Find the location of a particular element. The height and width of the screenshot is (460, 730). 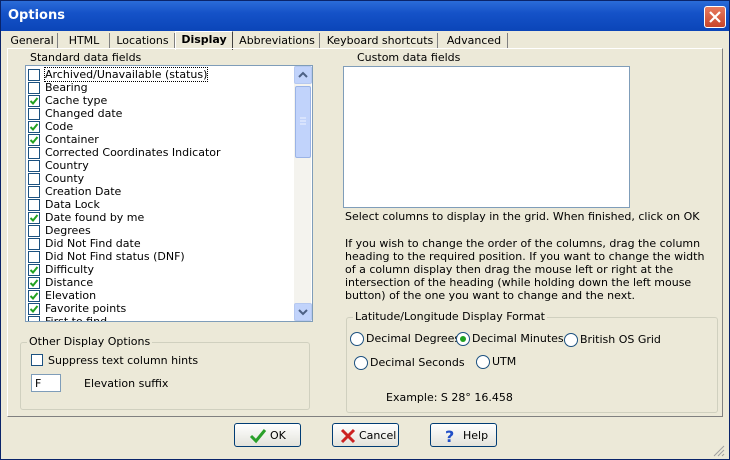

list-item: Date found by me is located at coordinates (160, 217).